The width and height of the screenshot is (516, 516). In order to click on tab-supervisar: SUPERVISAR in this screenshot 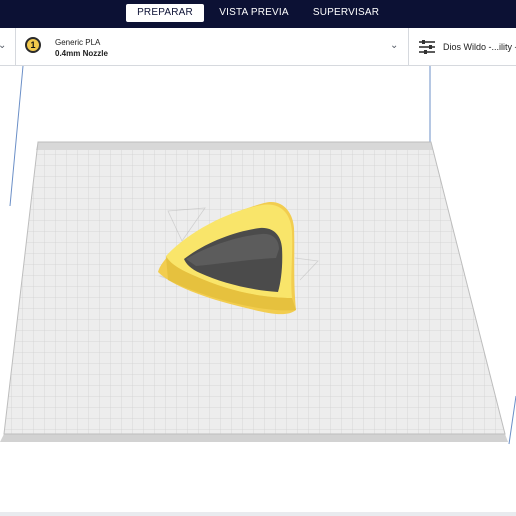, I will do `click(346, 13)`.